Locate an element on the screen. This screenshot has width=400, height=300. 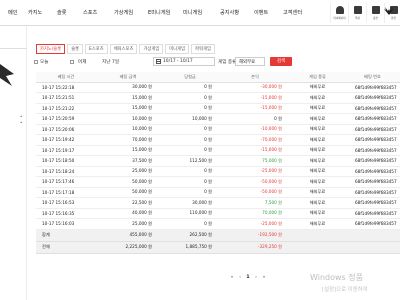
yesterday-checkbox is located at coordinates (72, 62).